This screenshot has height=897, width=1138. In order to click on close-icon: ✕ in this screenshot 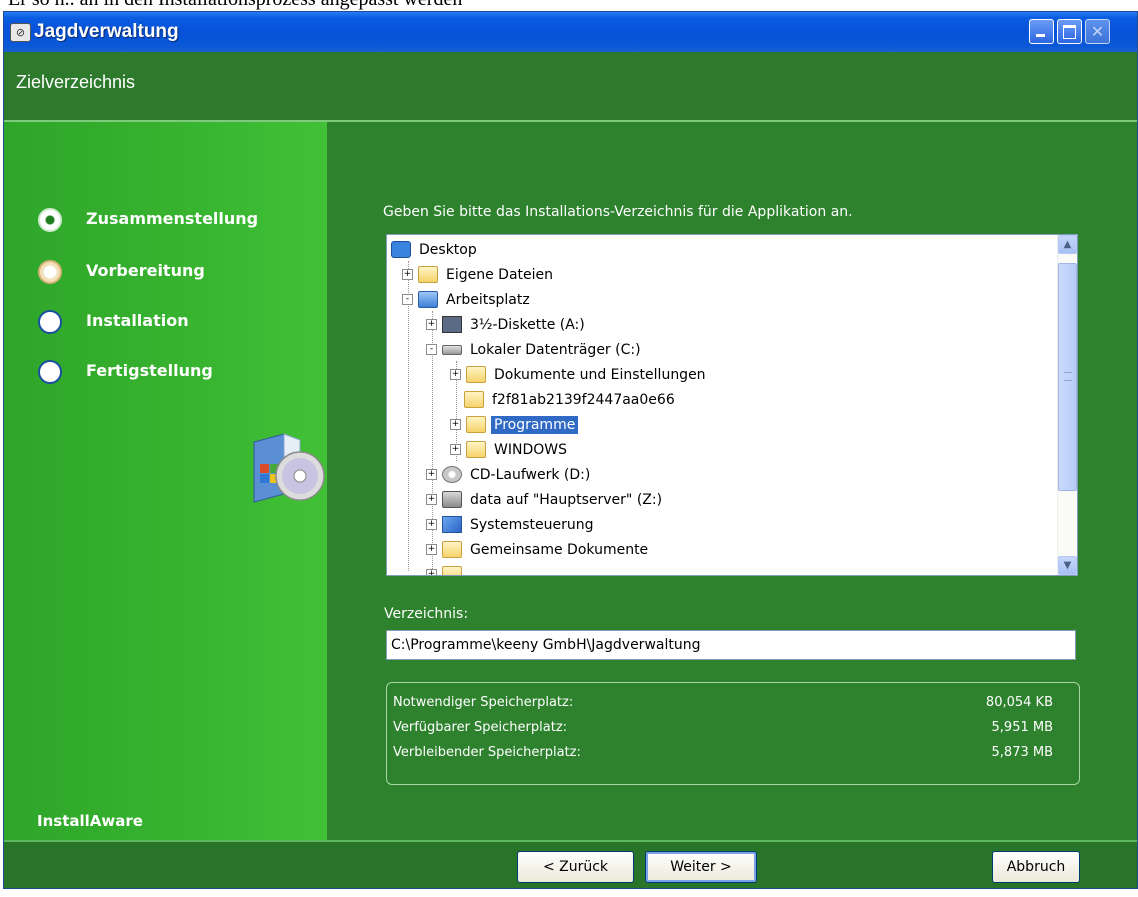, I will do `click(1097, 31)`.